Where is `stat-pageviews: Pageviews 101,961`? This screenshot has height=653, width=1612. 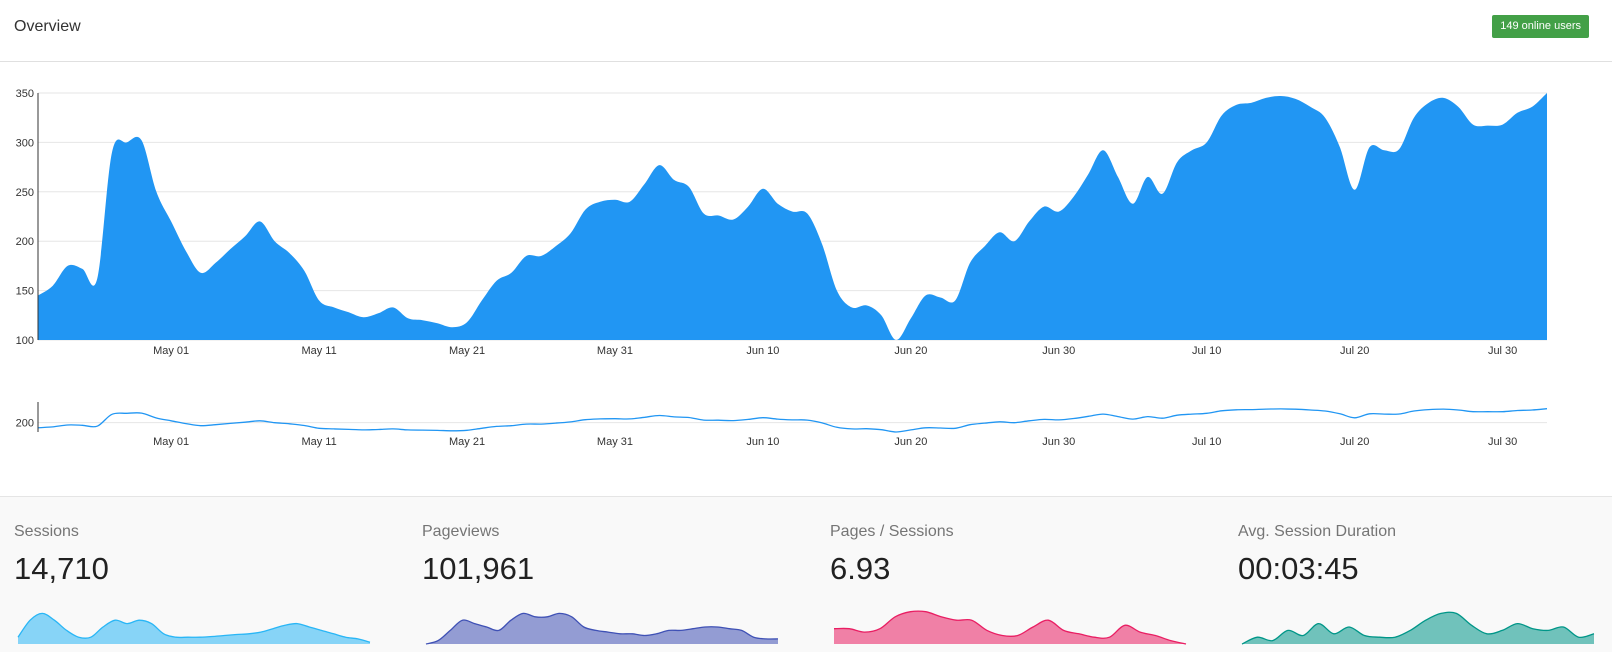 stat-pageviews: Pageviews 101,961 is located at coordinates (612, 575).